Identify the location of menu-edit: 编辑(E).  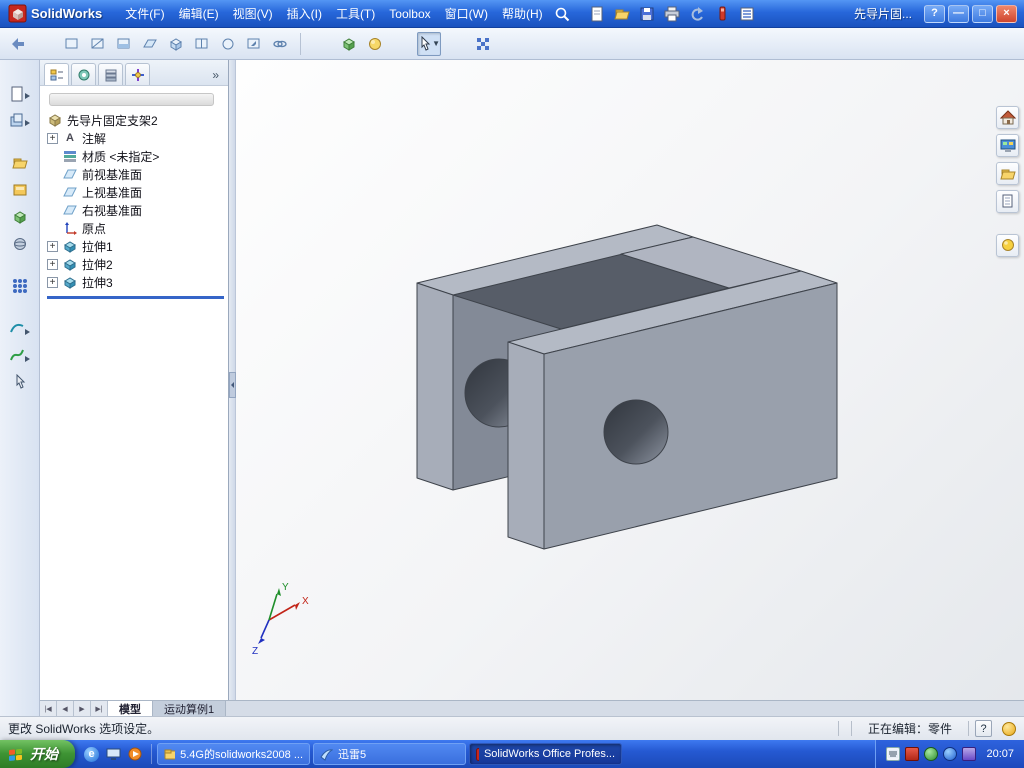
(199, 13).